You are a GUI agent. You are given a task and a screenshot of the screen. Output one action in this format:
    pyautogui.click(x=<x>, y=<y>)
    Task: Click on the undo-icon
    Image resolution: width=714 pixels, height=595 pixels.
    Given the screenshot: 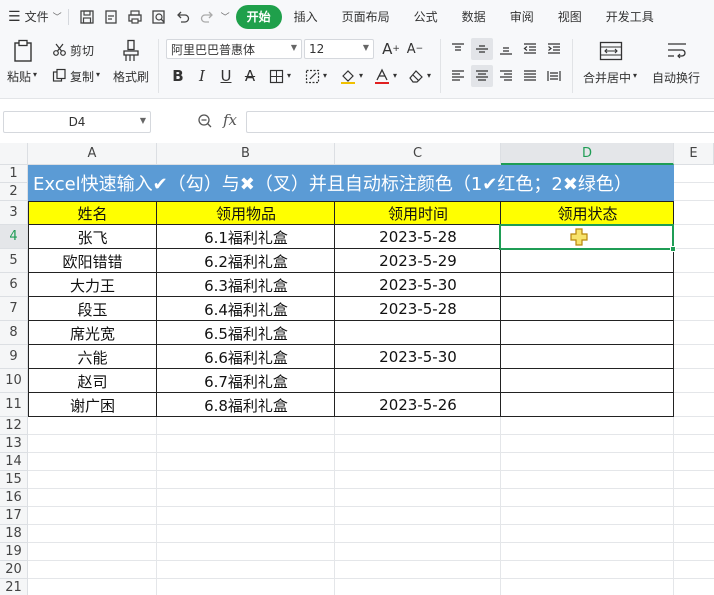 What is the action you would take?
    pyautogui.click(x=183, y=17)
    